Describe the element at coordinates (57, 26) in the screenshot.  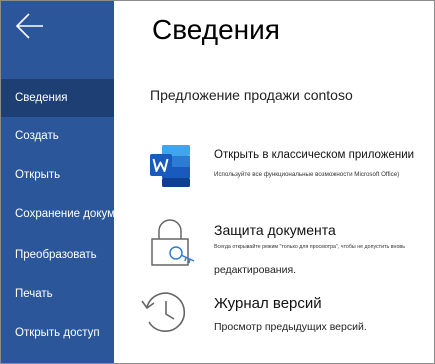
I see `back-button` at that location.